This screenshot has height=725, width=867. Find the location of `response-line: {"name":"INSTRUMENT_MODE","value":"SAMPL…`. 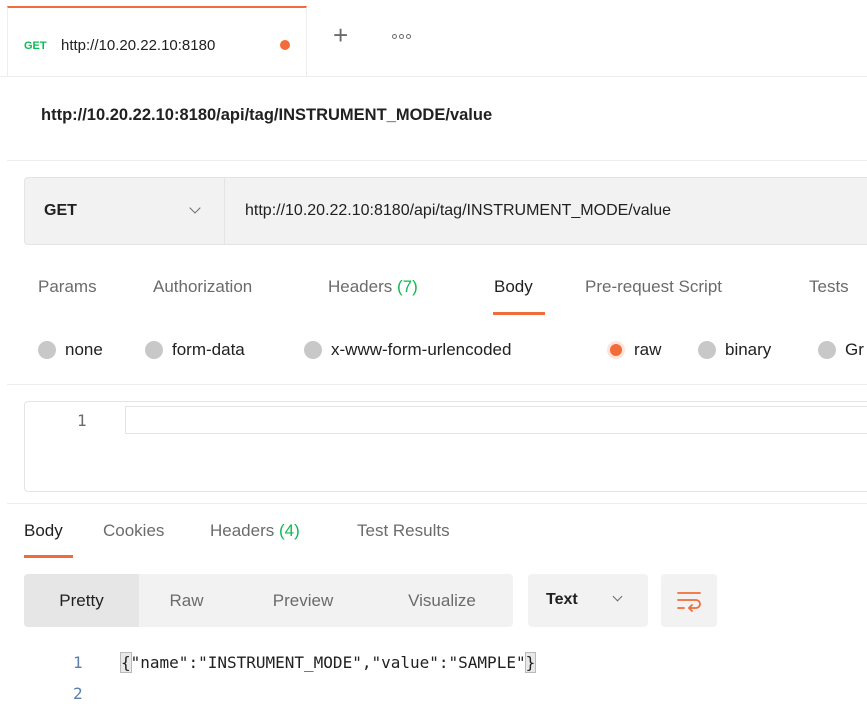

response-line: {"name":"INSTRUMENT_MODE","value":"SAMPL… is located at coordinates (328, 662).